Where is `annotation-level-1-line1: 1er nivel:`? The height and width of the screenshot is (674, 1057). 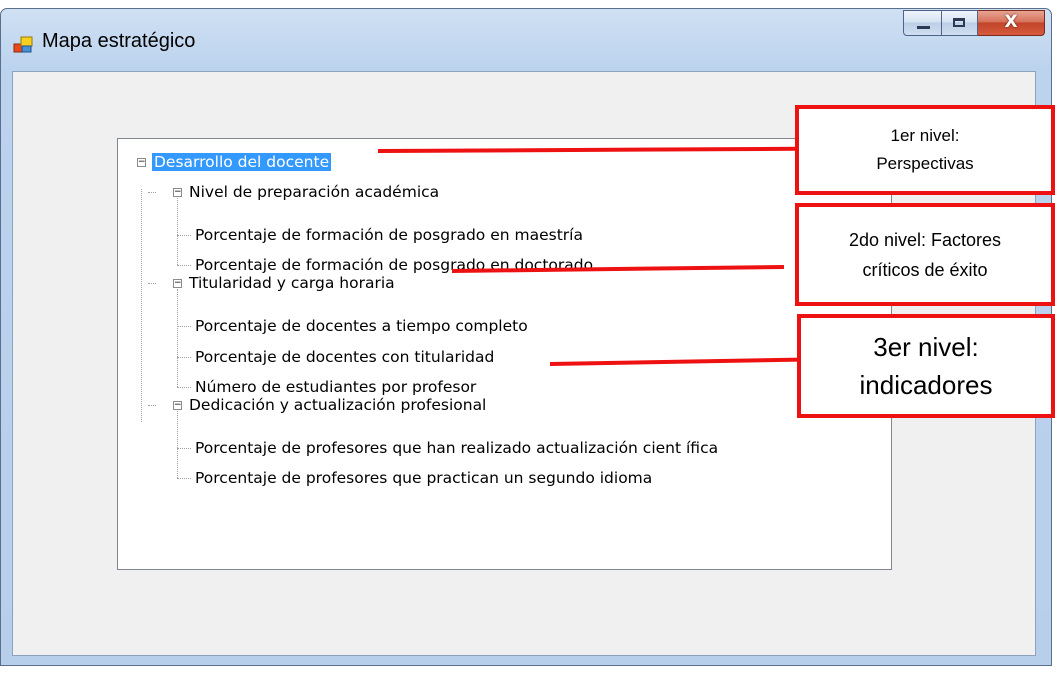 annotation-level-1-line1: 1er nivel: is located at coordinates (925, 135).